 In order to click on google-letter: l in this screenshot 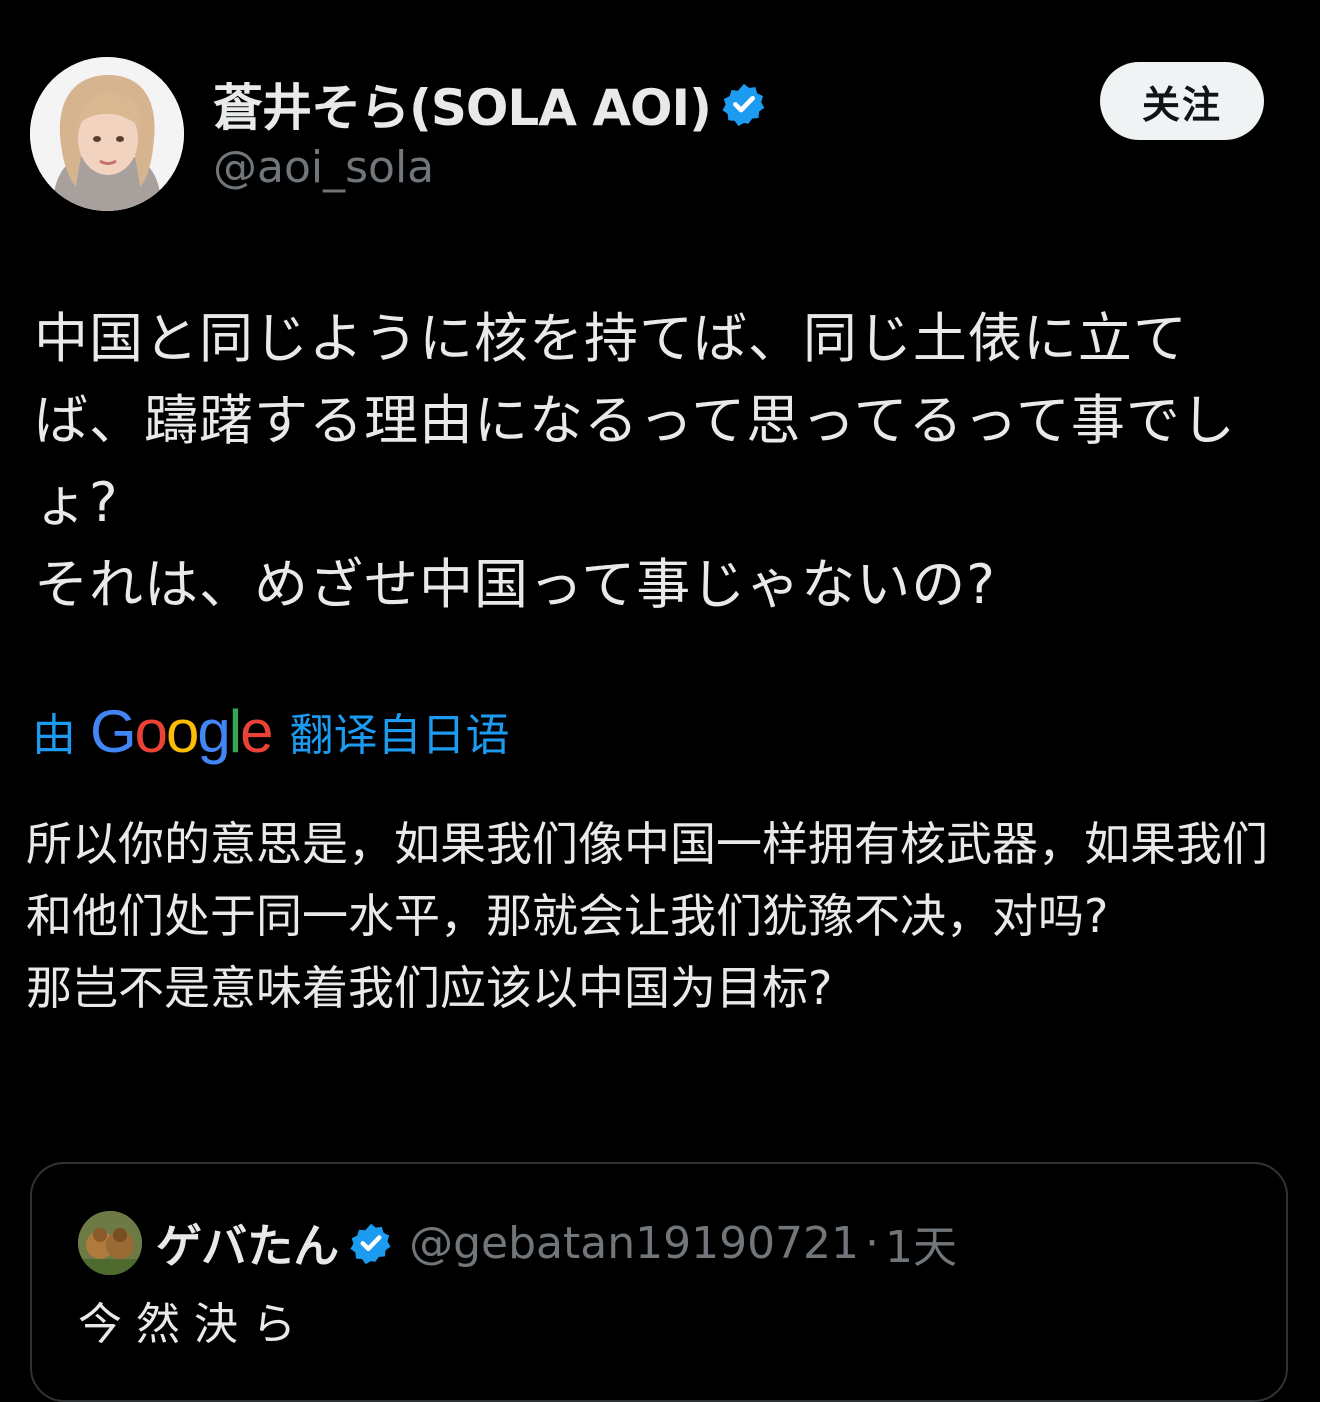, I will do `click(235, 731)`.